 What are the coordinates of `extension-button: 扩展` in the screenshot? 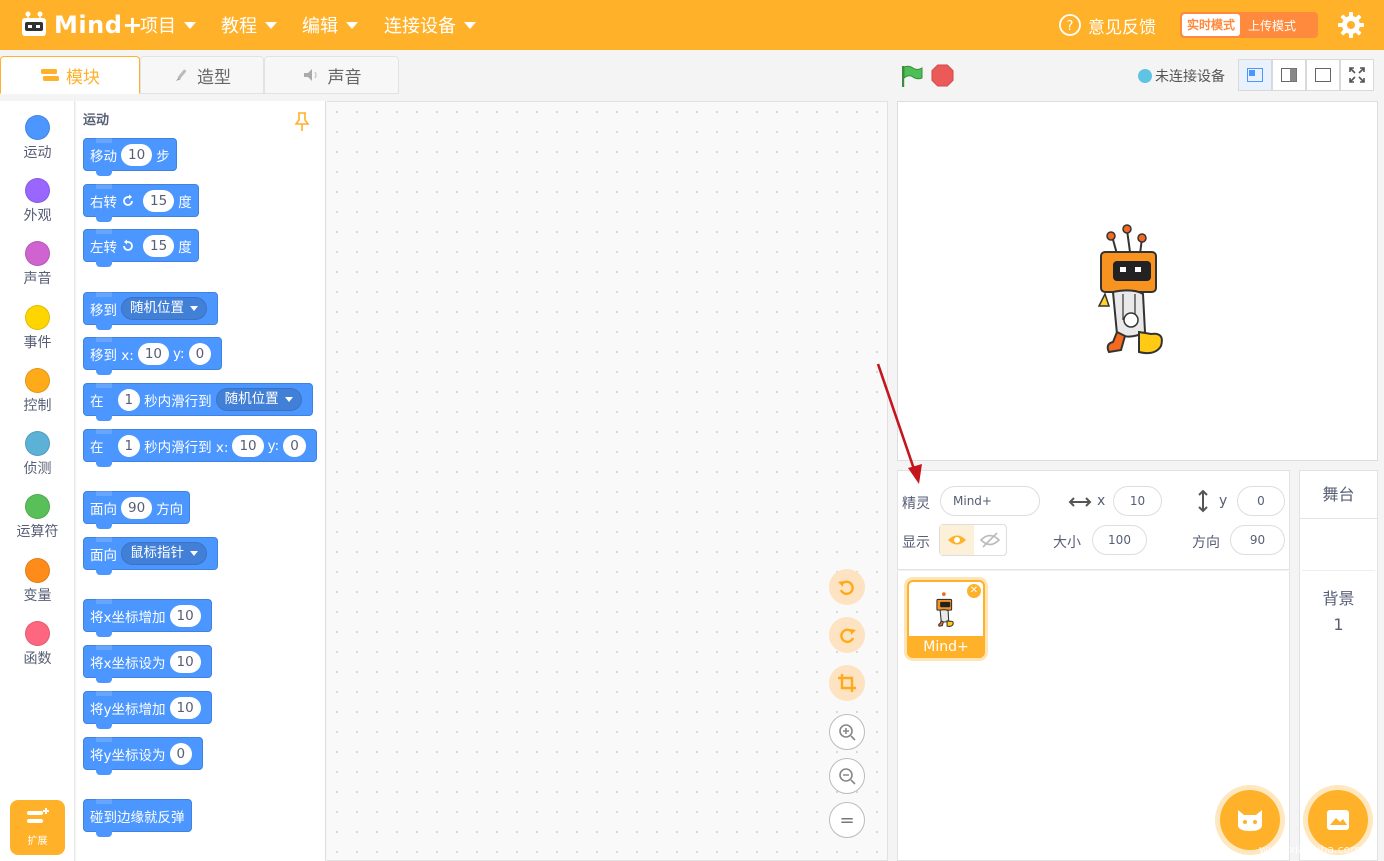 It's located at (37, 827).